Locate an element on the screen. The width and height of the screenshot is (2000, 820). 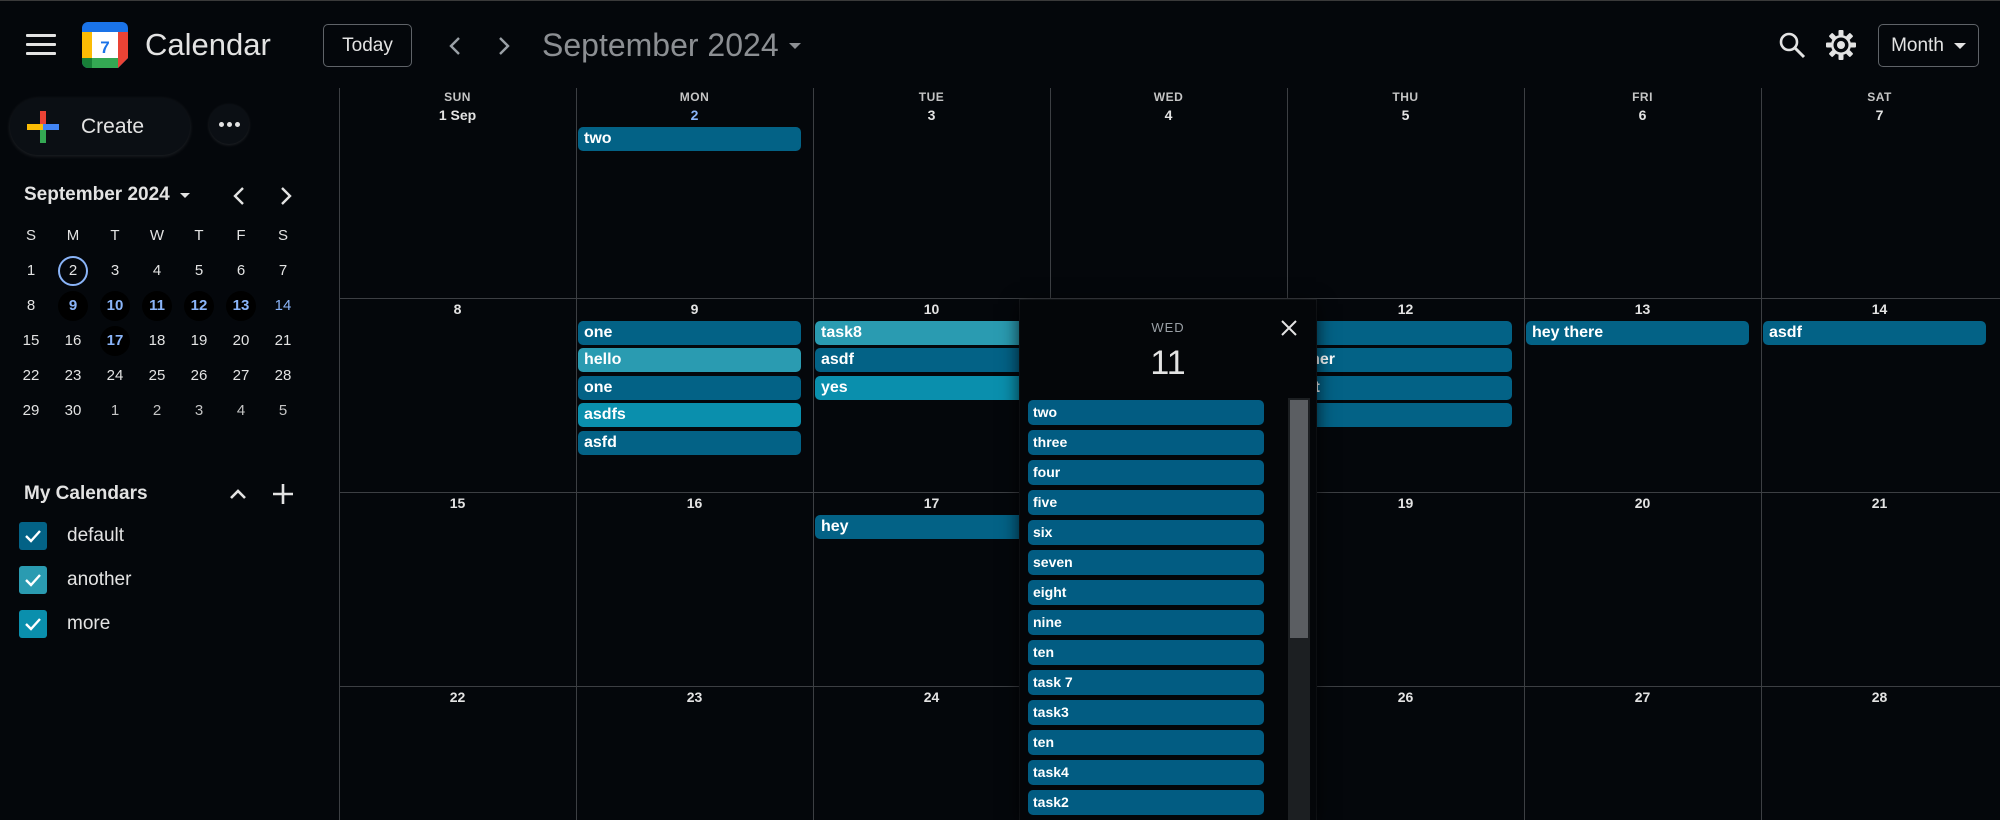
next-month-icon is located at coordinates (503, 46).